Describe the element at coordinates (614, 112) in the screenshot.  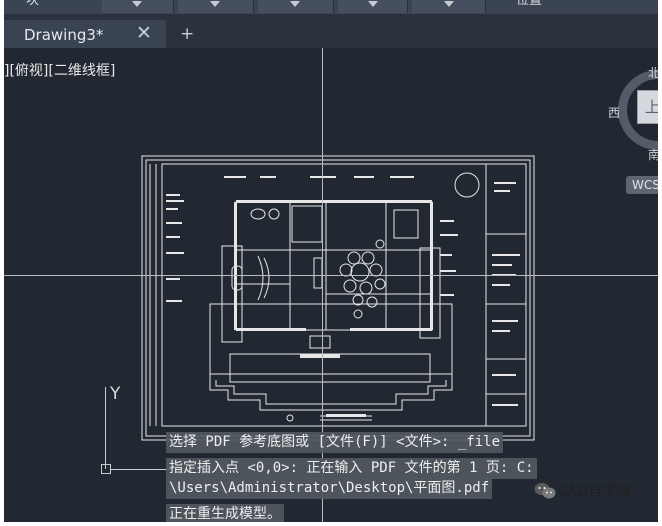
I see `viewcube-west-label: 西` at that location.